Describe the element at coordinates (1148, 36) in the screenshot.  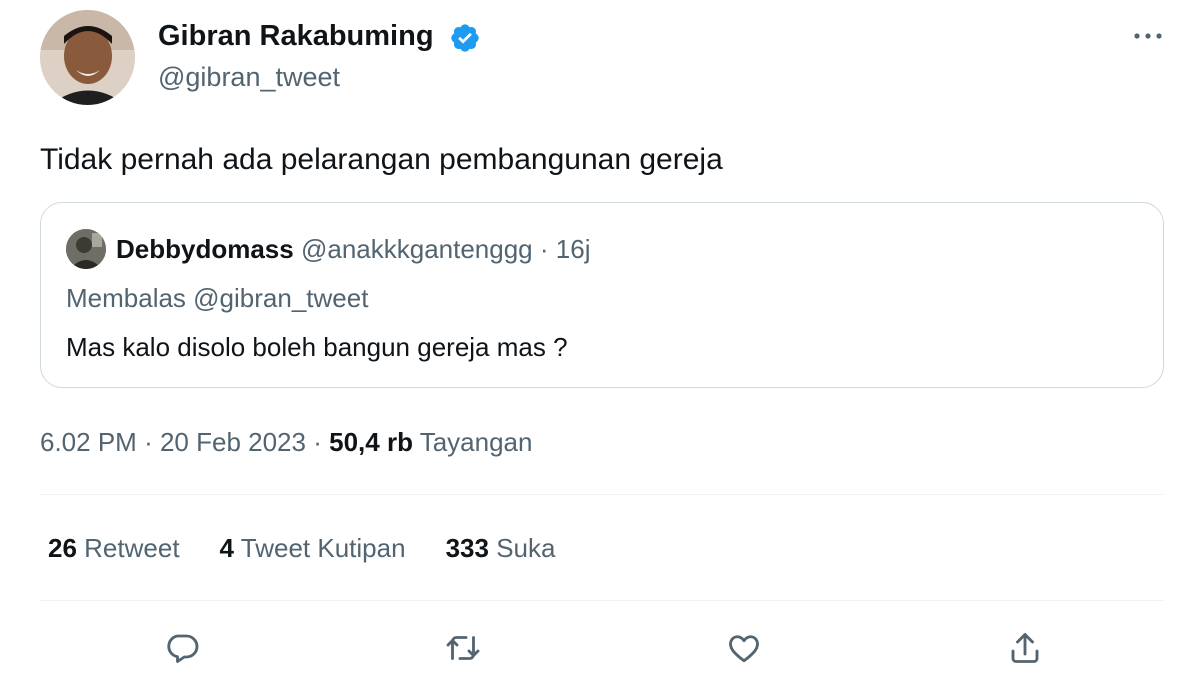
I see `more-horizontal-icon` at that location.